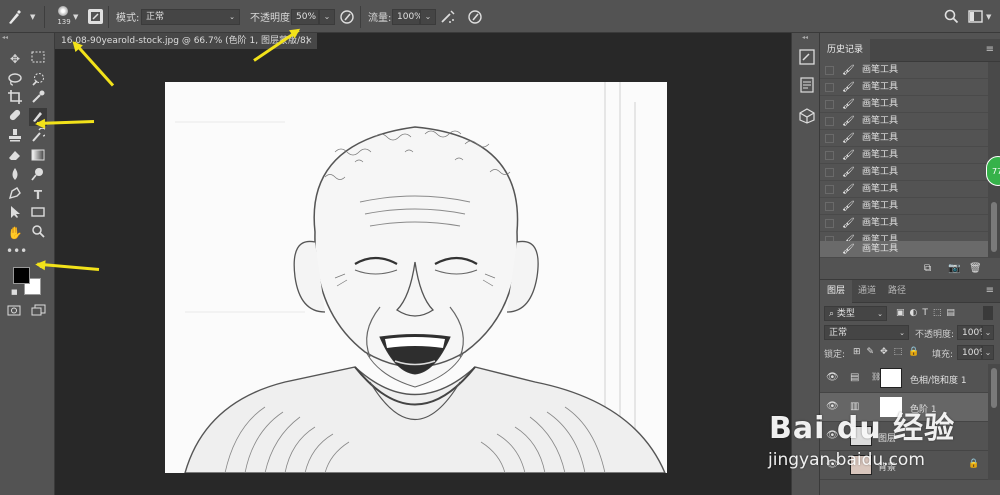 This screenshot has width=1000, height=495. Describe the element at coordinates (835, 355) in the screenshot. I see `lock-label: 锁定:` at that location.